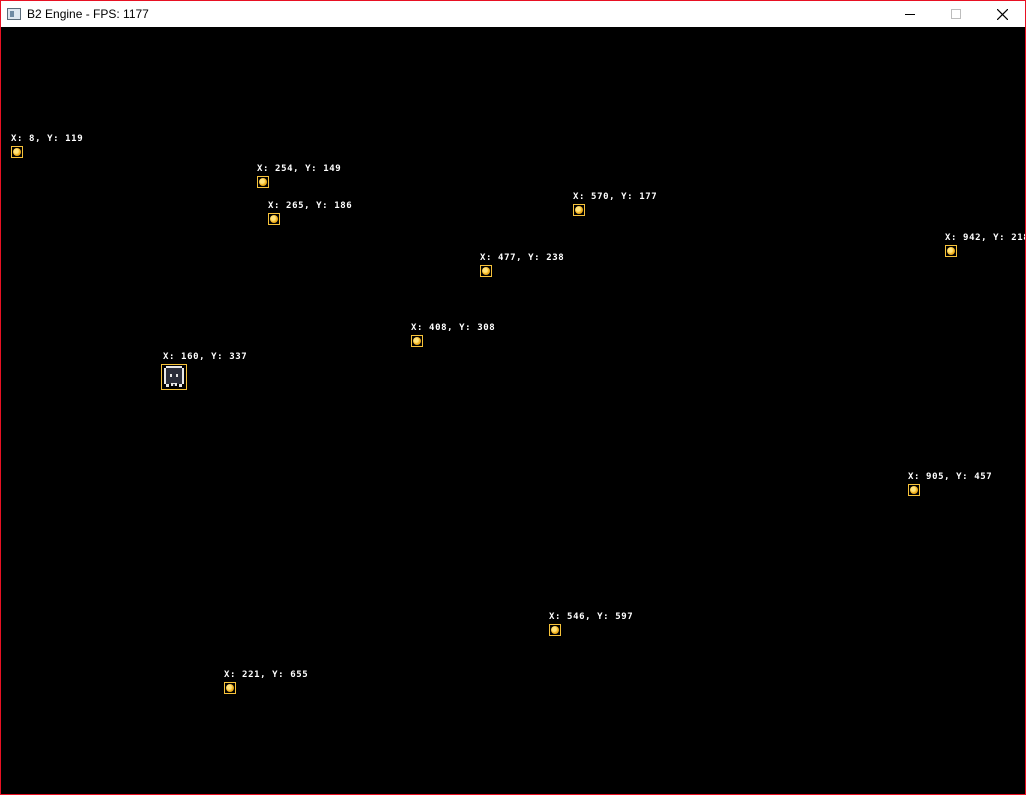 The height and width of the screenshot is (795, 1026). I want to click on coin-coord-label: X: 254, Y: 149, so click(299, 169).